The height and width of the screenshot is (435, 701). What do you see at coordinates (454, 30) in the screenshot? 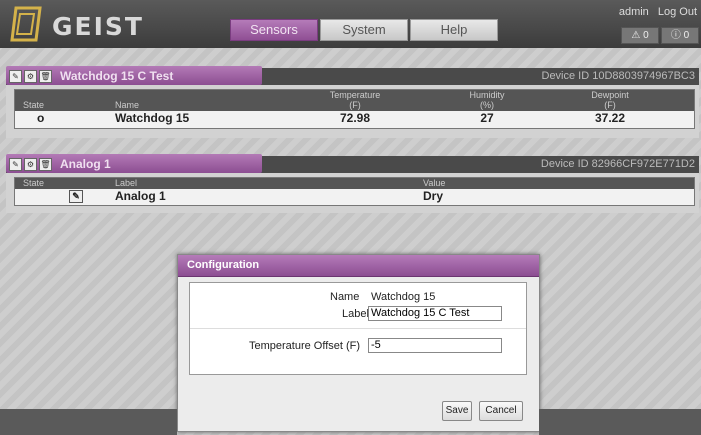
I see `tab-help: Help` at bounding box center [454, 30].